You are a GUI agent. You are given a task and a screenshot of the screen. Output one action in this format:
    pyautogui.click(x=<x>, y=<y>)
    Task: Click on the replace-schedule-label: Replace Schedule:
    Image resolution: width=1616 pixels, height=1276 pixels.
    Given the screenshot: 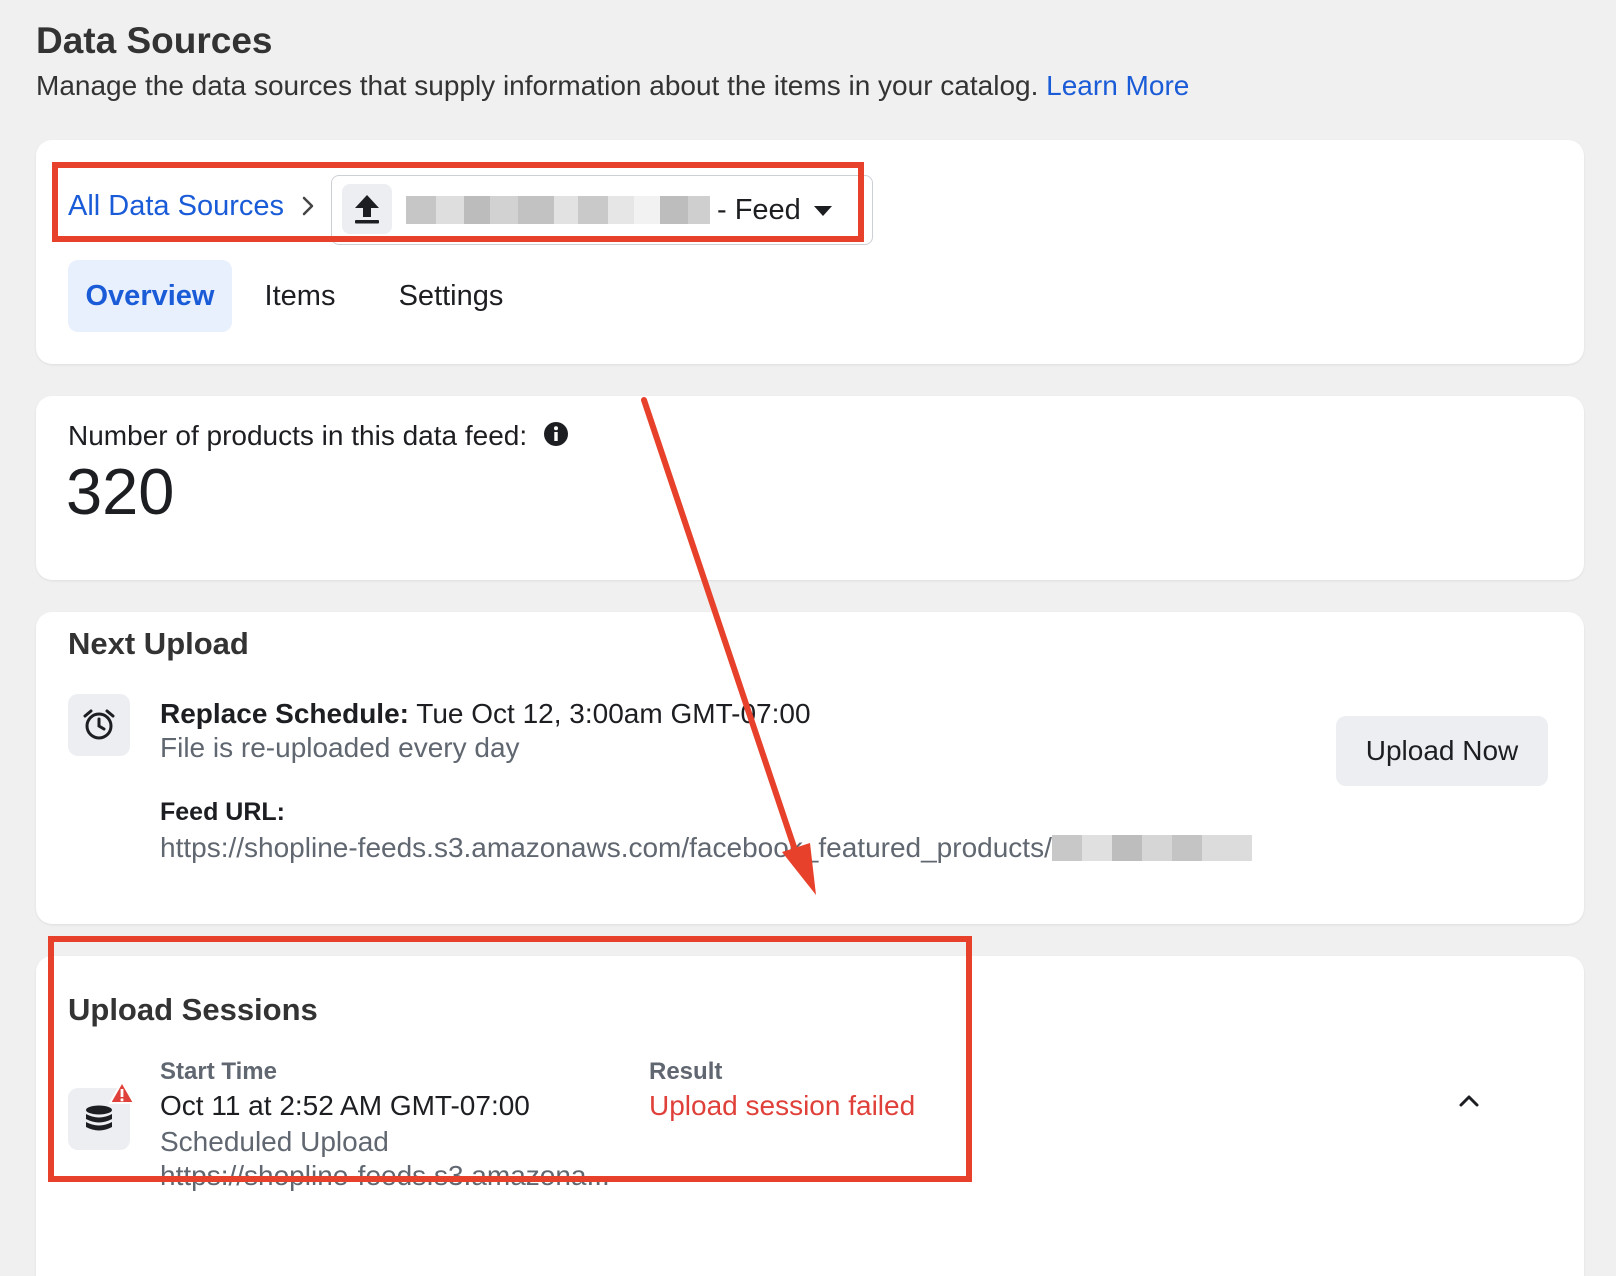 What is the action you would take?
    pyautogui.click(x=284, y=713)
    